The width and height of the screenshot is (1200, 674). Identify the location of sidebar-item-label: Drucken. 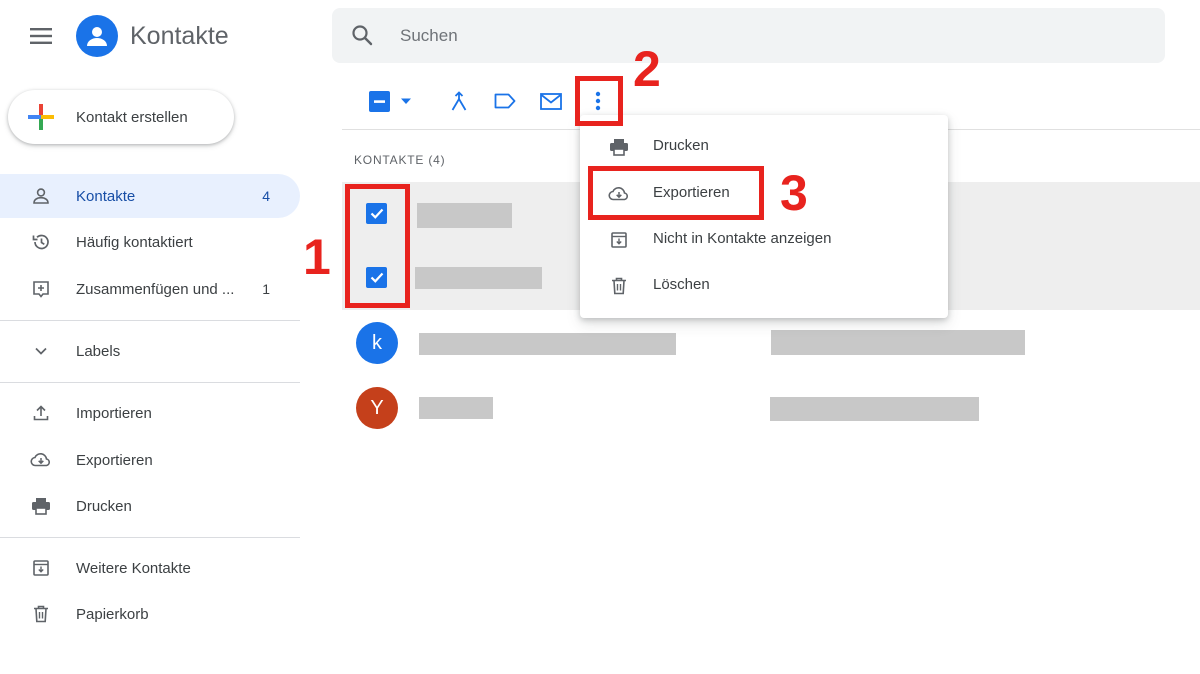
(104, 506).